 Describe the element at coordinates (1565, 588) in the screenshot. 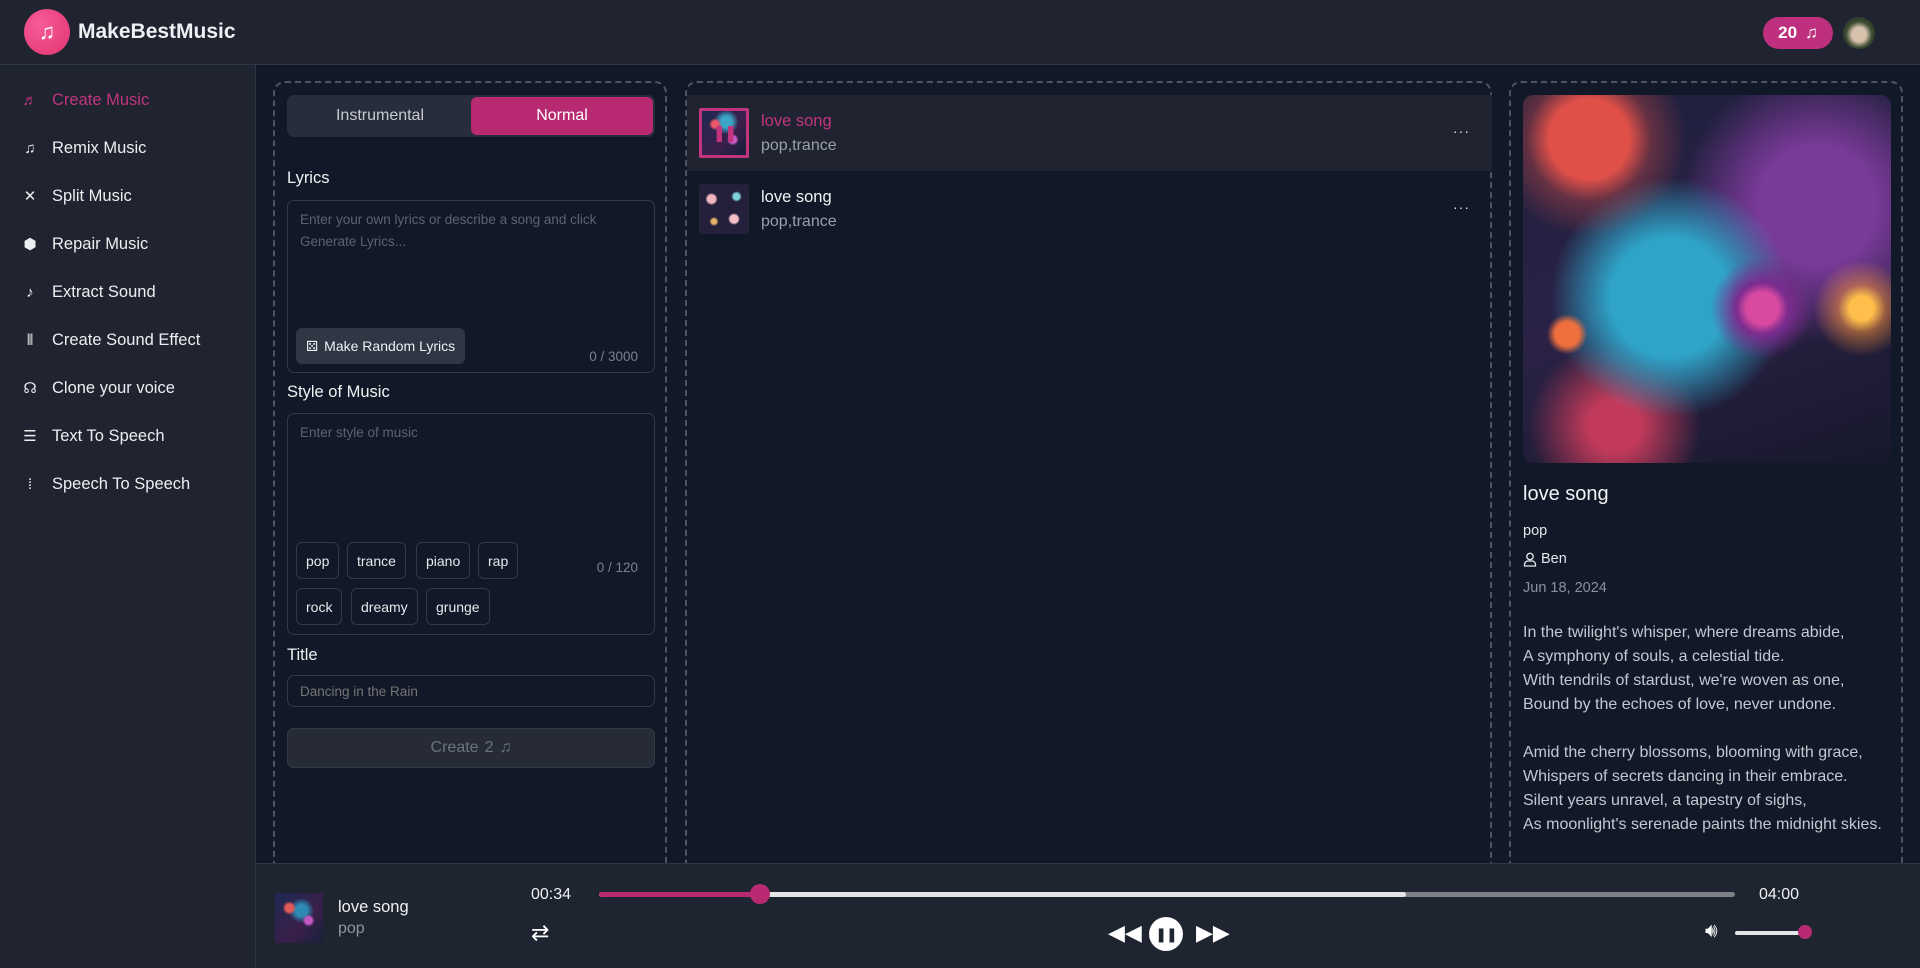

I see `detail-date: Jun 18, 2024` at that location.